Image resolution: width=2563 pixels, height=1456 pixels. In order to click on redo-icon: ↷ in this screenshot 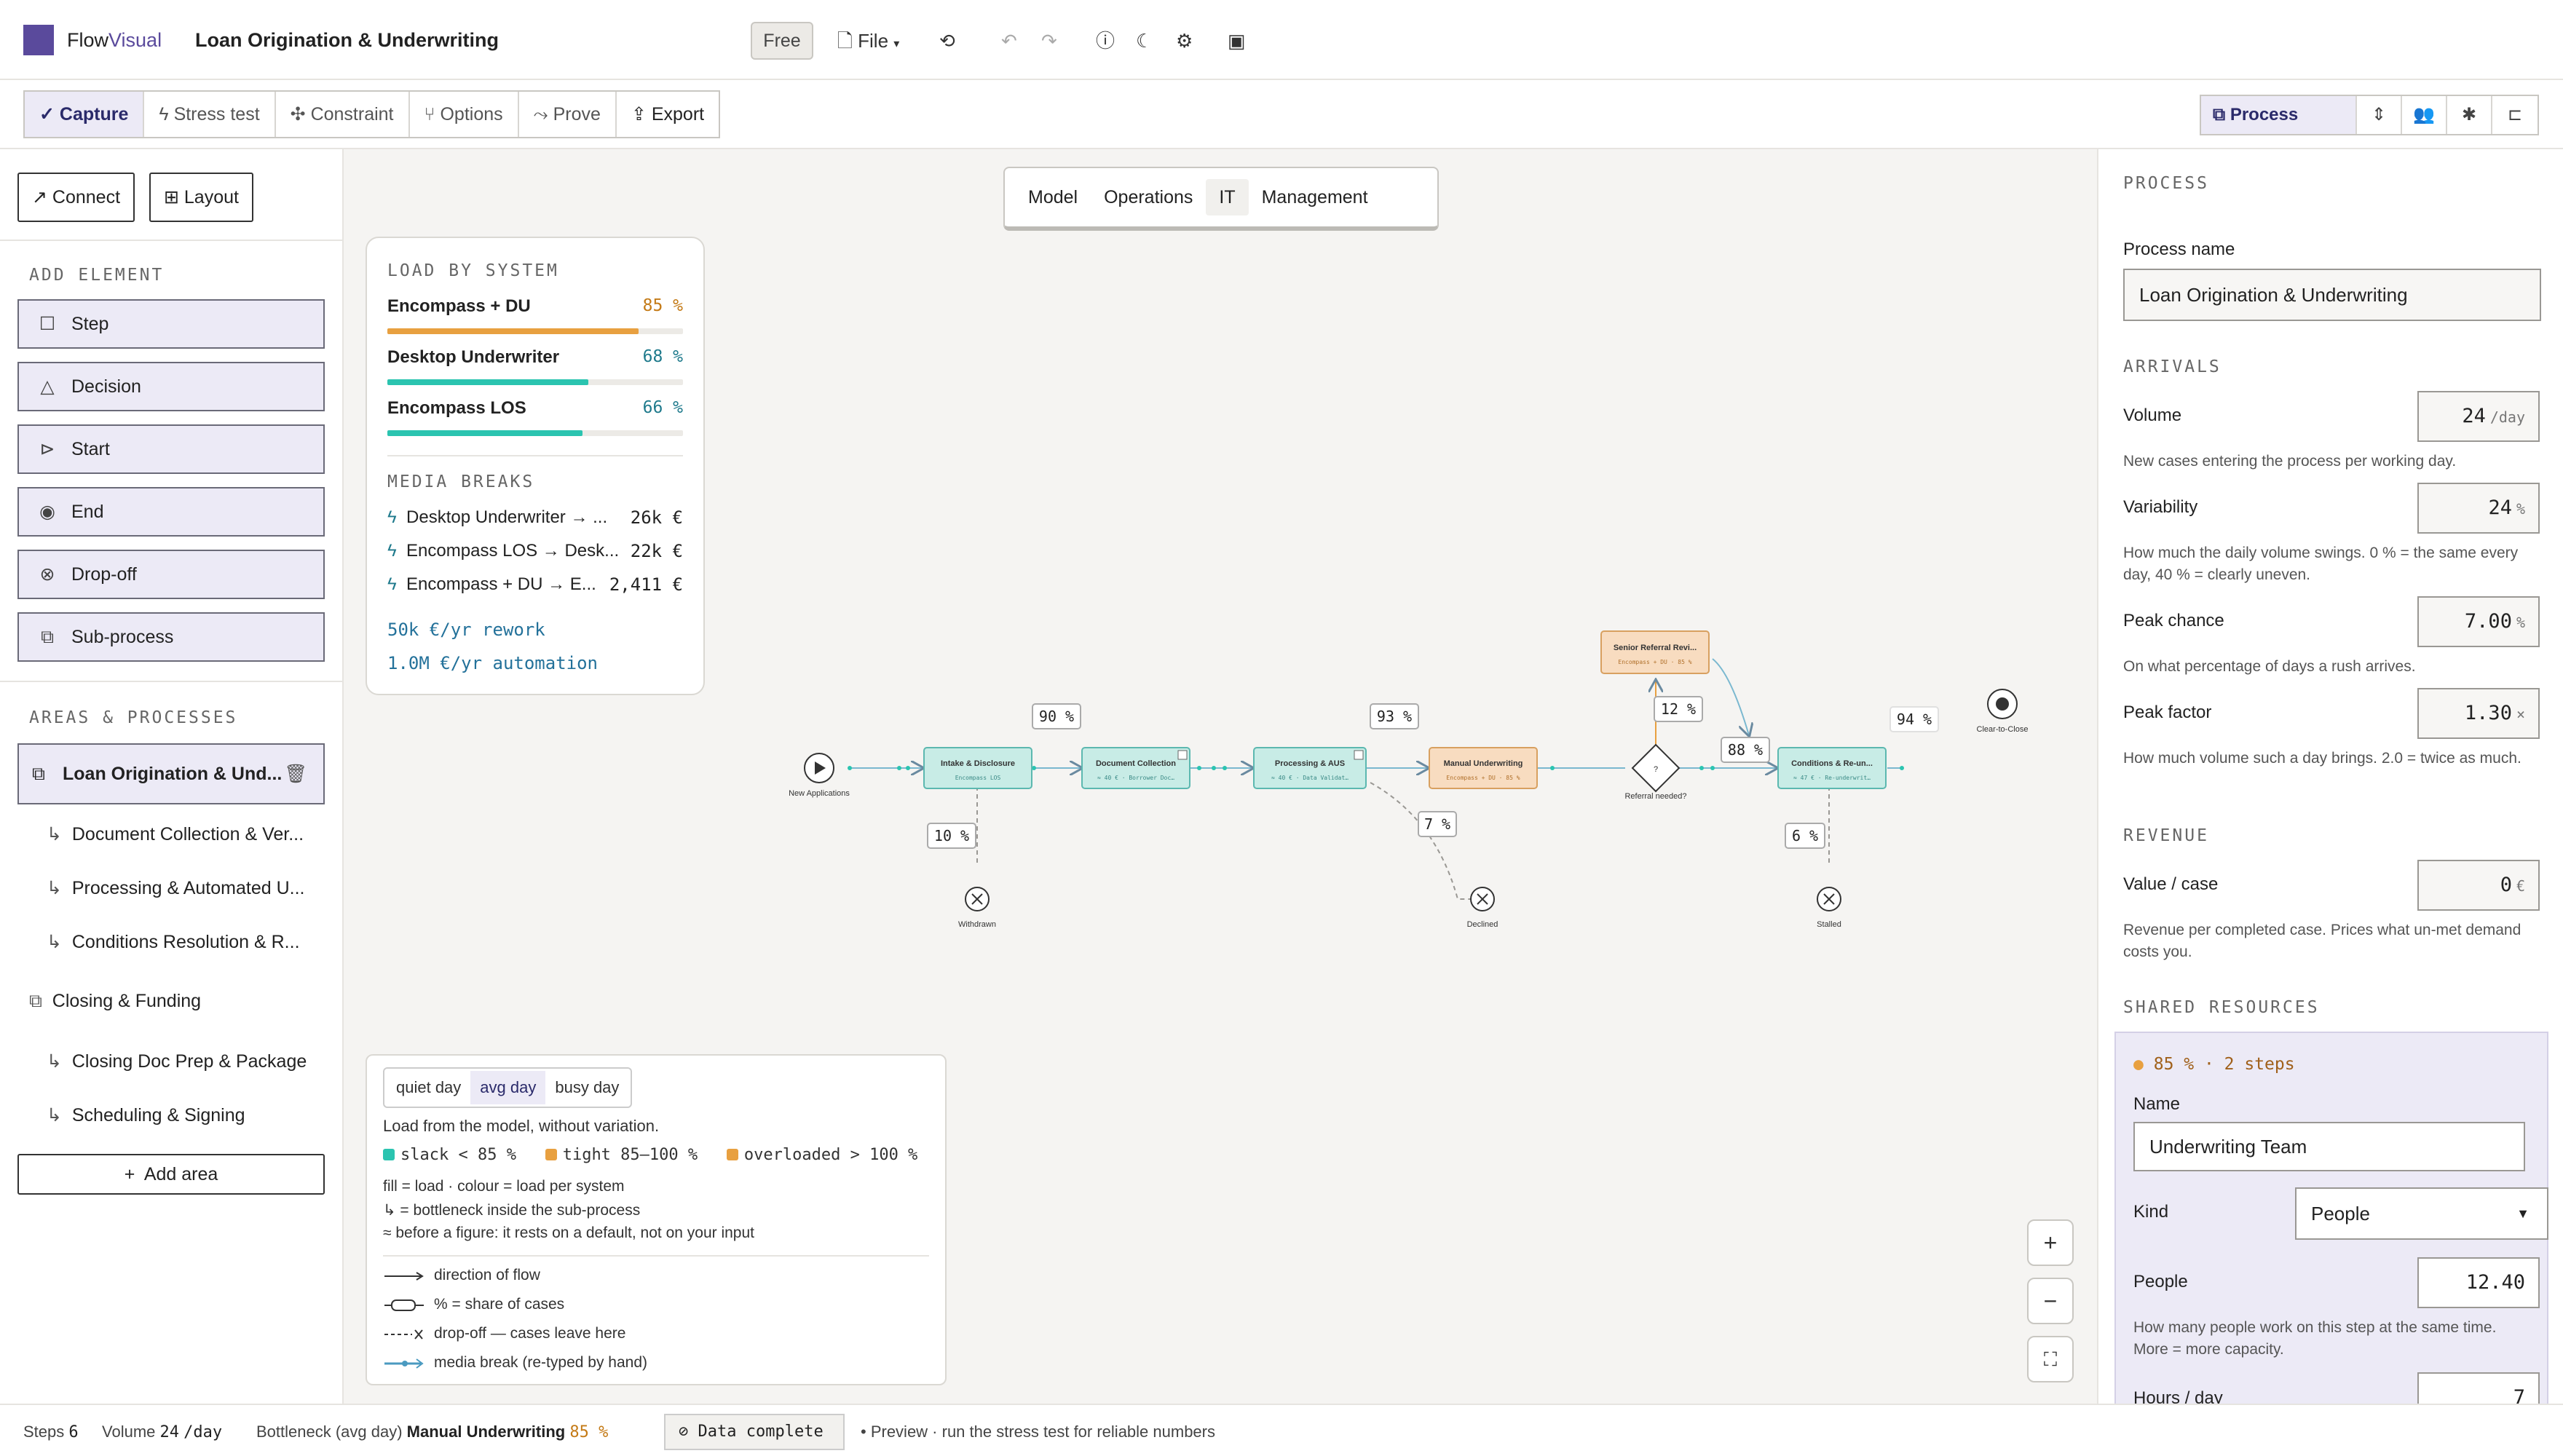, I will do `click(1049, 41)`.